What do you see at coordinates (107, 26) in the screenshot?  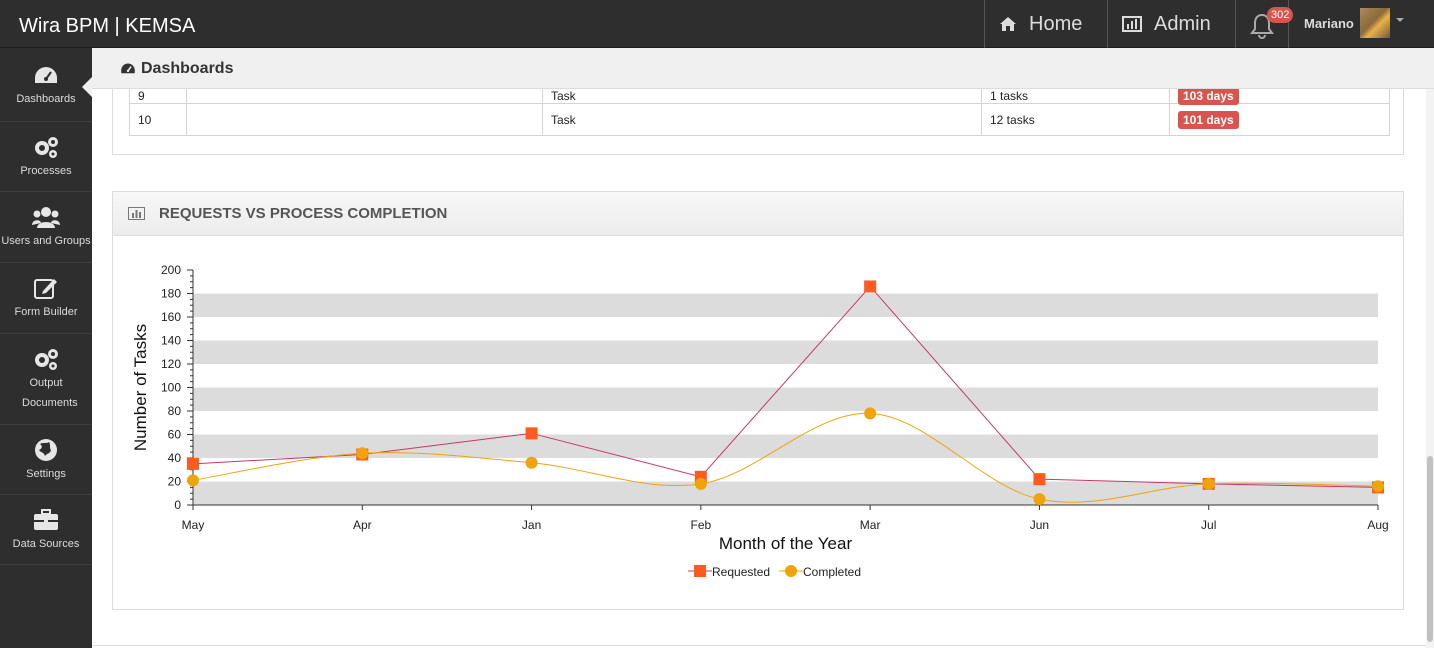 I see `app-title: Wira BPM | KEMSA` at bounding box center [107, 26].